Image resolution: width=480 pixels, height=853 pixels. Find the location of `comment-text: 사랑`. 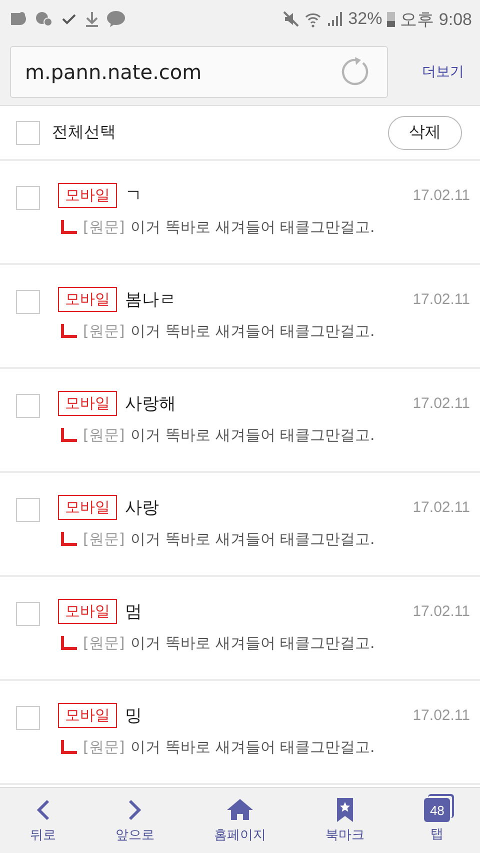

comment-text: 사랑 is located at coordinates (142, 507).